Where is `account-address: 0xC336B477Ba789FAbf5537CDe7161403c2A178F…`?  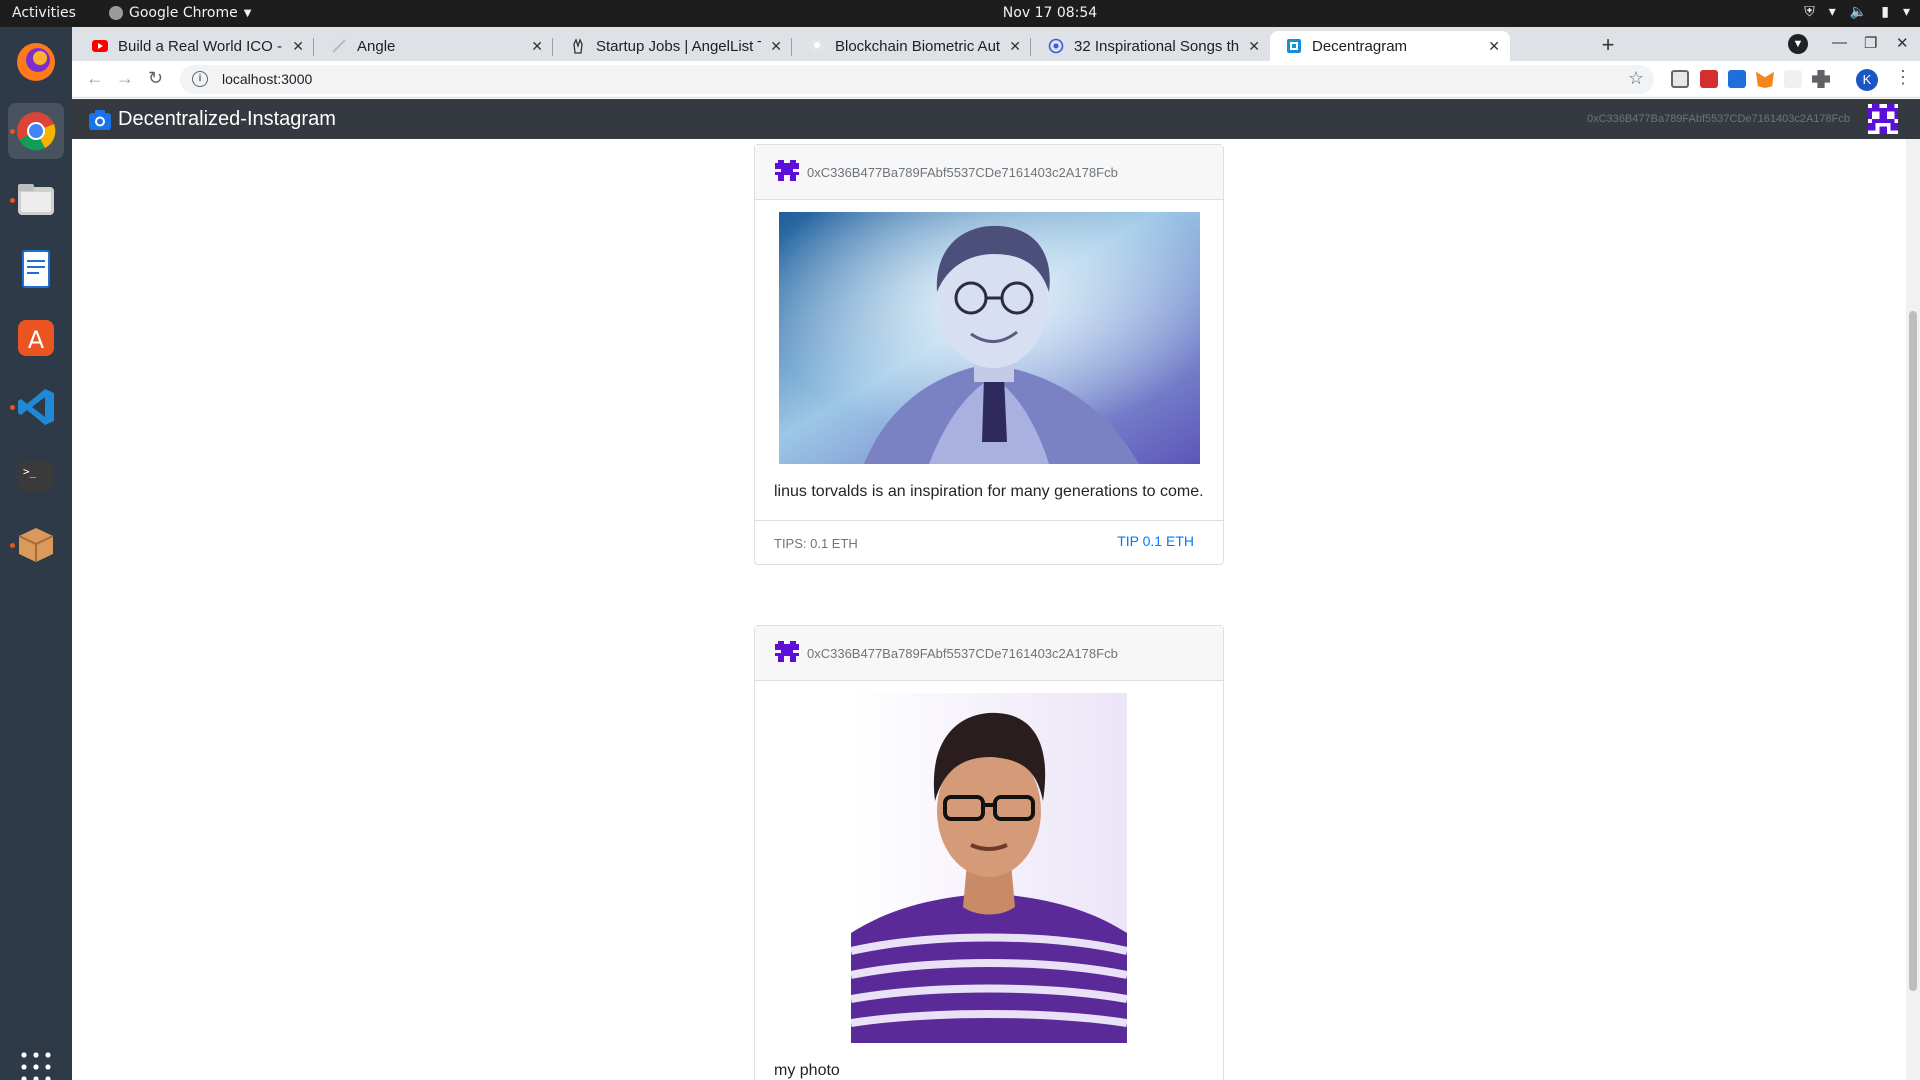 account-address: 0xC336B477Ba789FAbf5537CDe7161403c2A178F… is located at coordinates (1718, 119).